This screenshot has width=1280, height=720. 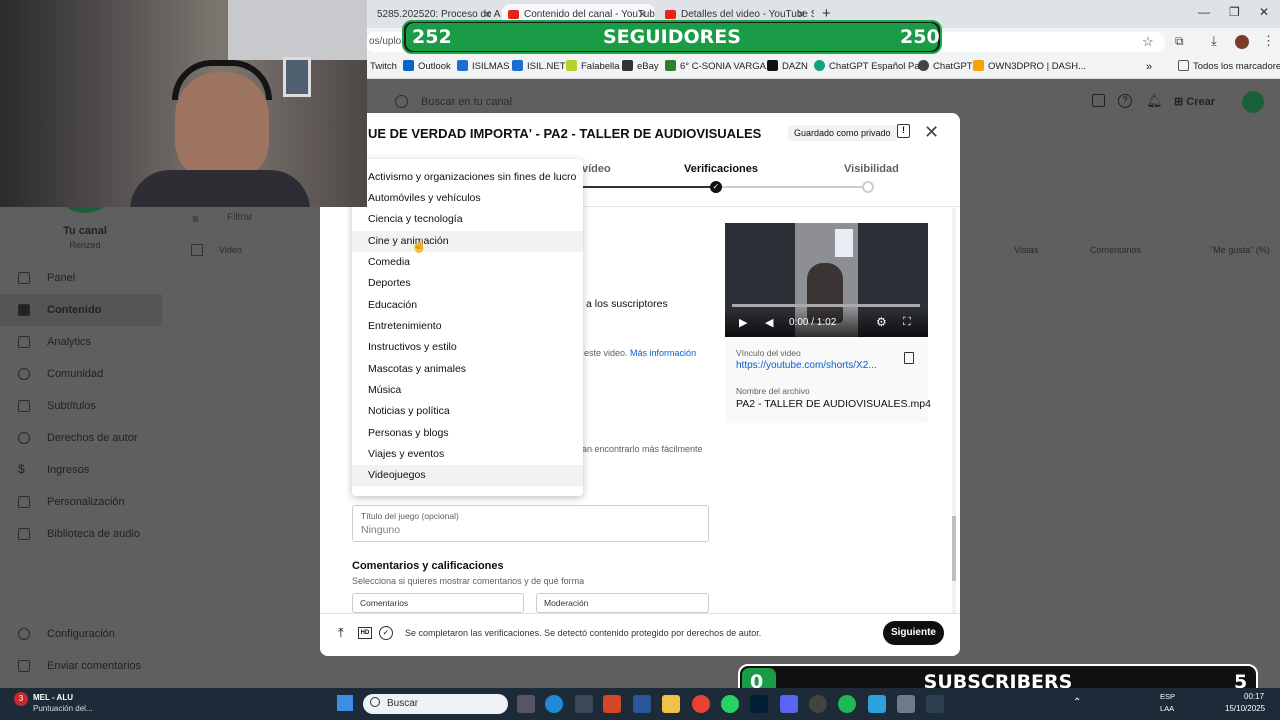 What do you see at coordinates (467, 433) in the screenshot?
I see `category-option: Personas y blogs` at bounding box center [467, 433].